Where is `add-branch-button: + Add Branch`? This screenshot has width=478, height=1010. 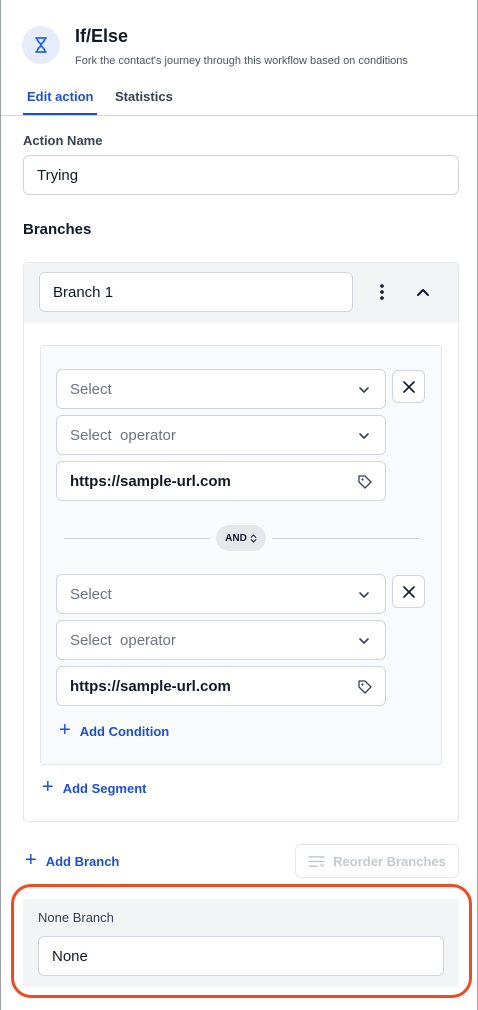 add-branch-button: + Add Branch is located at coordinates (72, 860).